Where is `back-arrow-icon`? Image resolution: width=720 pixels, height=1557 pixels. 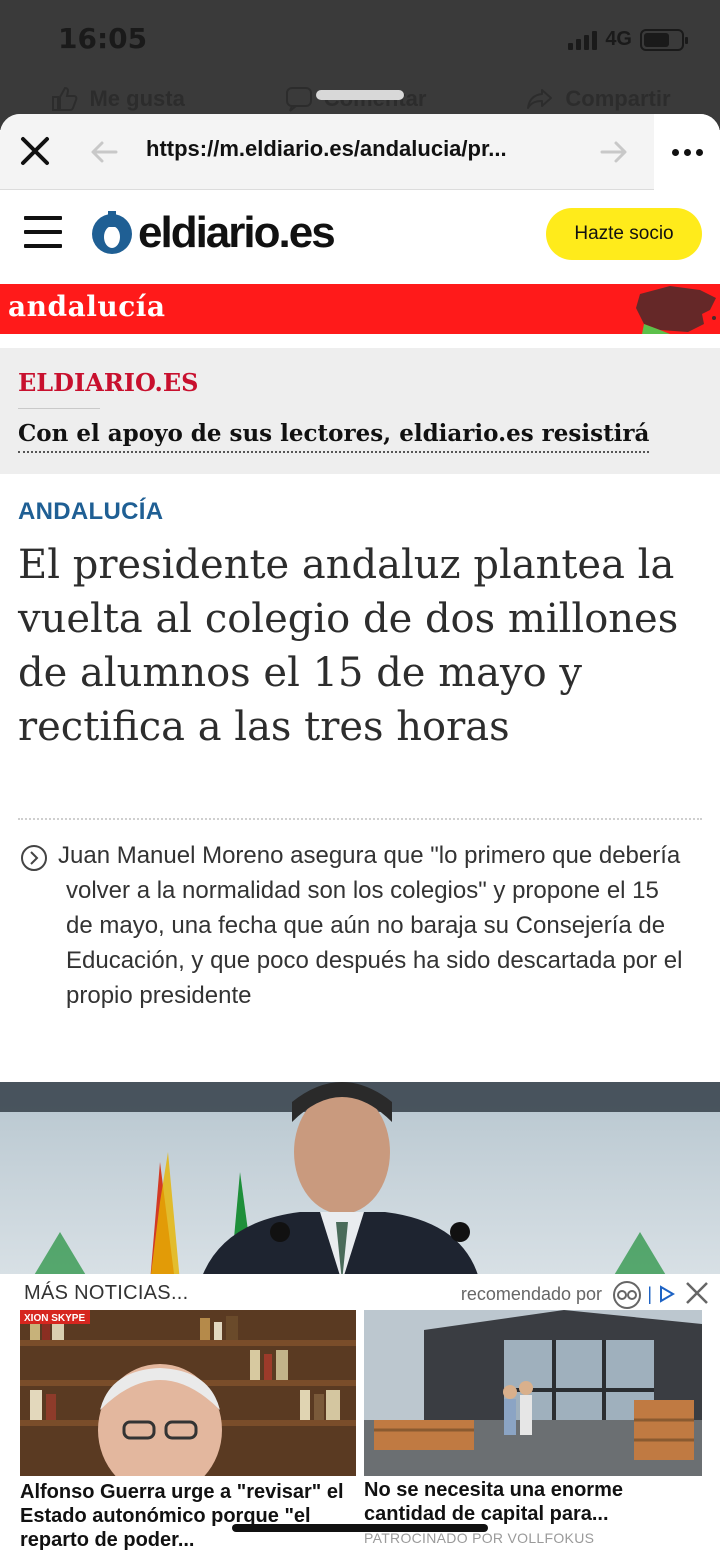 back-arrow-icon is located at coordinates (104, 152).